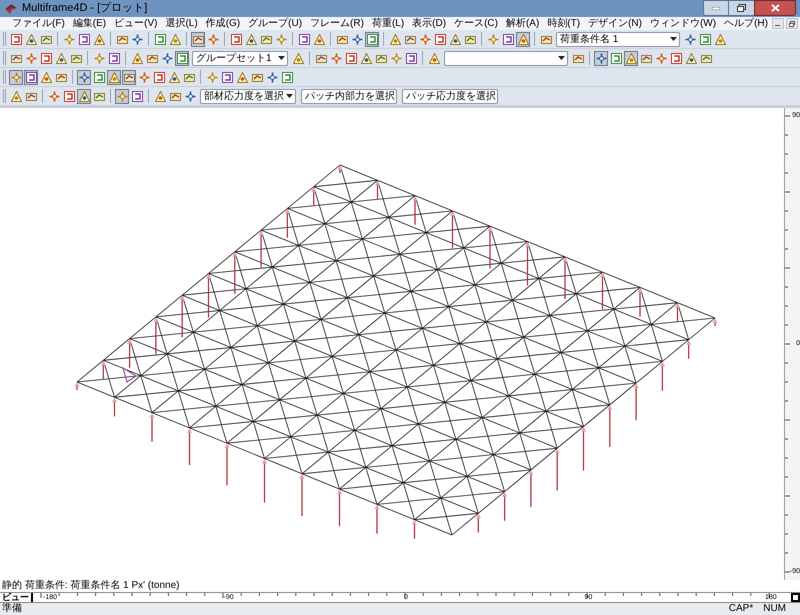  What do you see at coordinates (746, 24) in the screenshot?
I see `menu-item: ヘルプ(H)` at bounding box center [746, 24].